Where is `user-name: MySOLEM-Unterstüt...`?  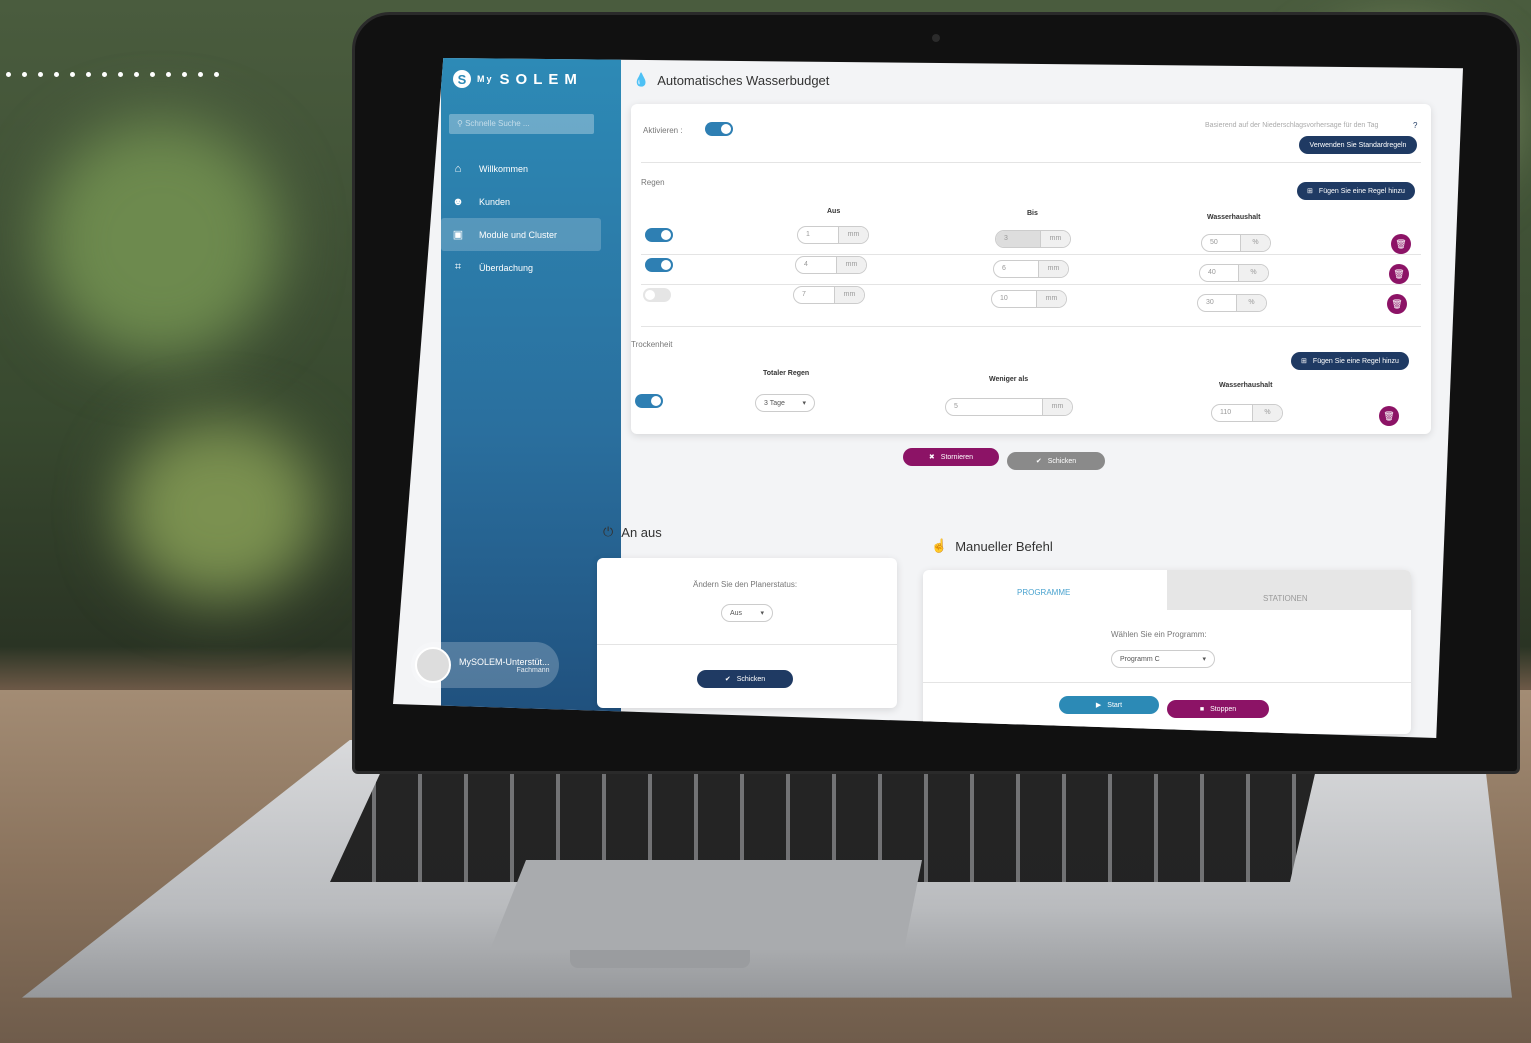 user-name: MySOLEM-Unterstüt... is located at coordinates (504, 661).